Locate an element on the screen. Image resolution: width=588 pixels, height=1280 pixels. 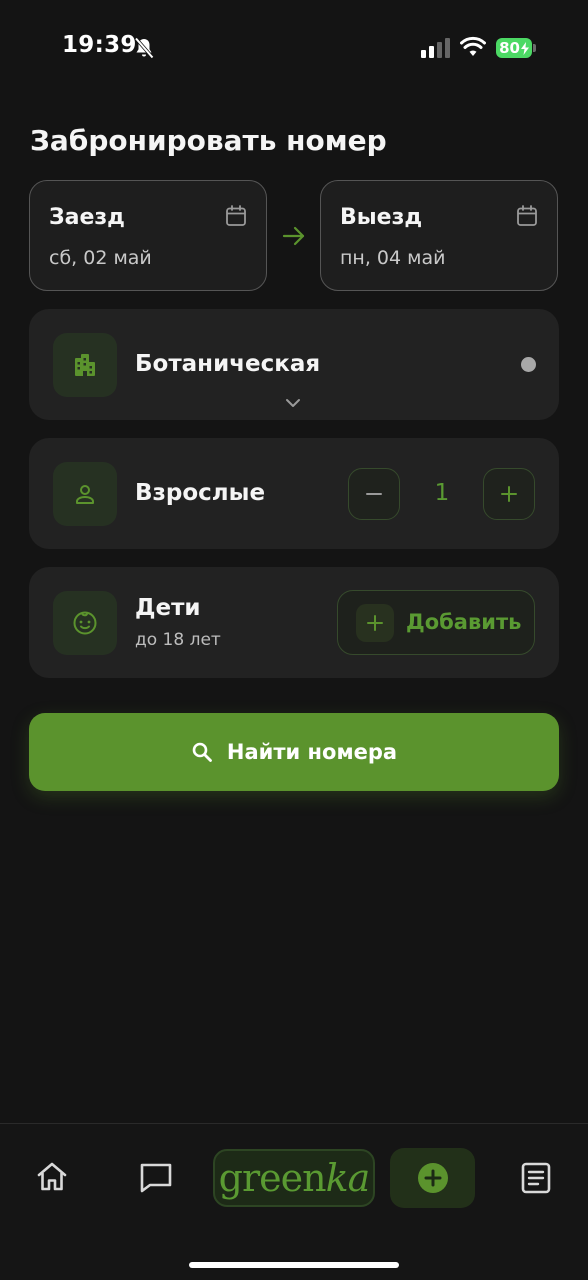
children-icon-box is located at coordinates (85, 623).